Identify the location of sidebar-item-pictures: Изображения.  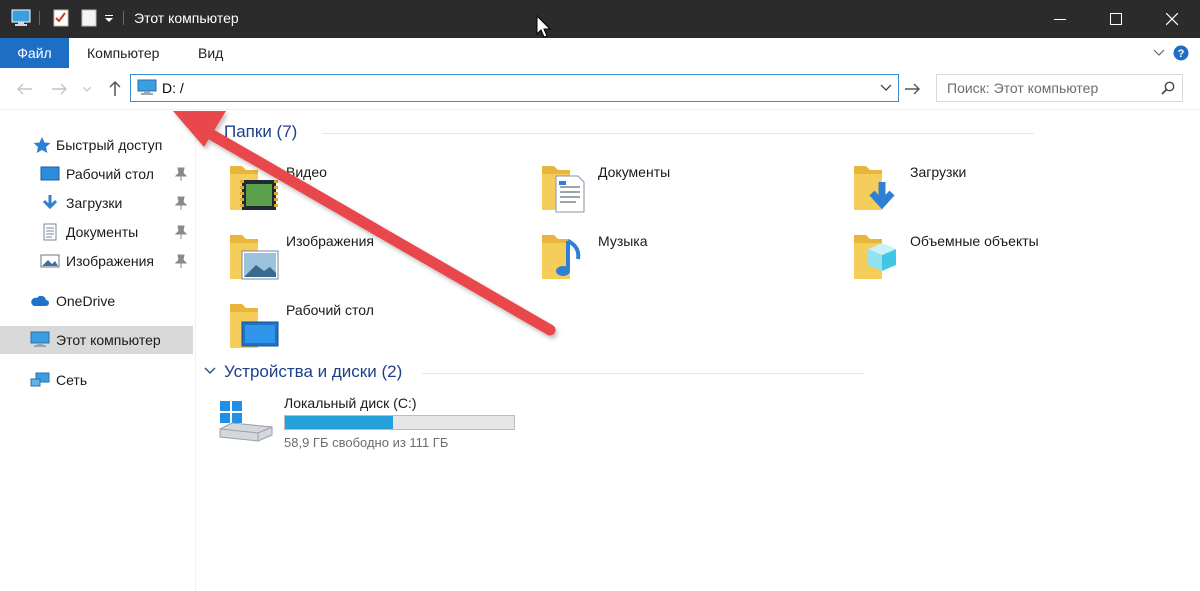
(96, 261).